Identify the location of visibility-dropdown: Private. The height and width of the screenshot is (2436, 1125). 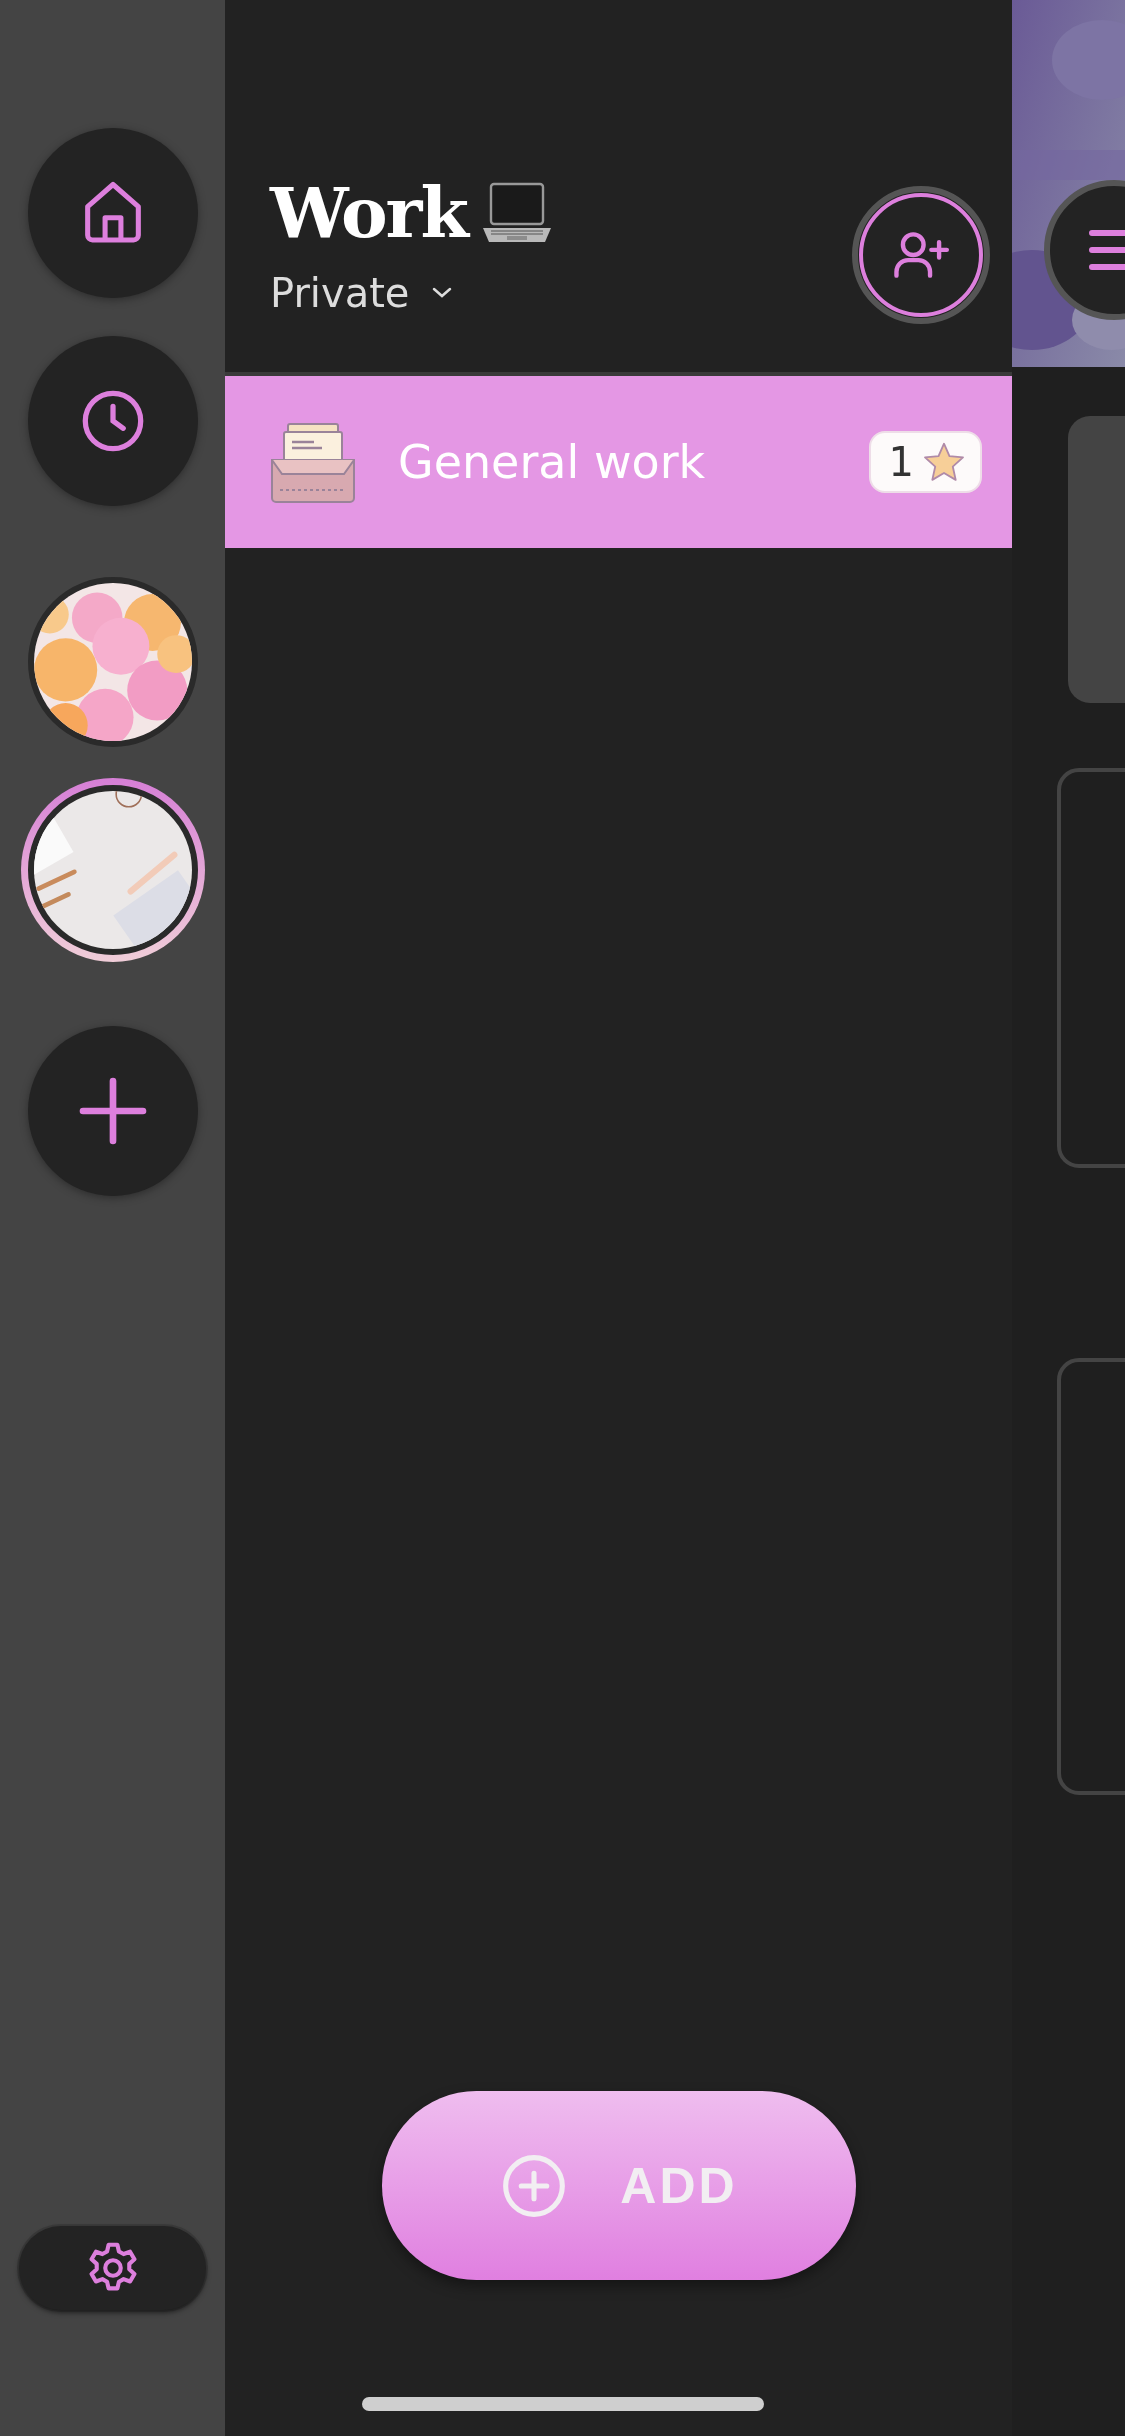
(411, 293).